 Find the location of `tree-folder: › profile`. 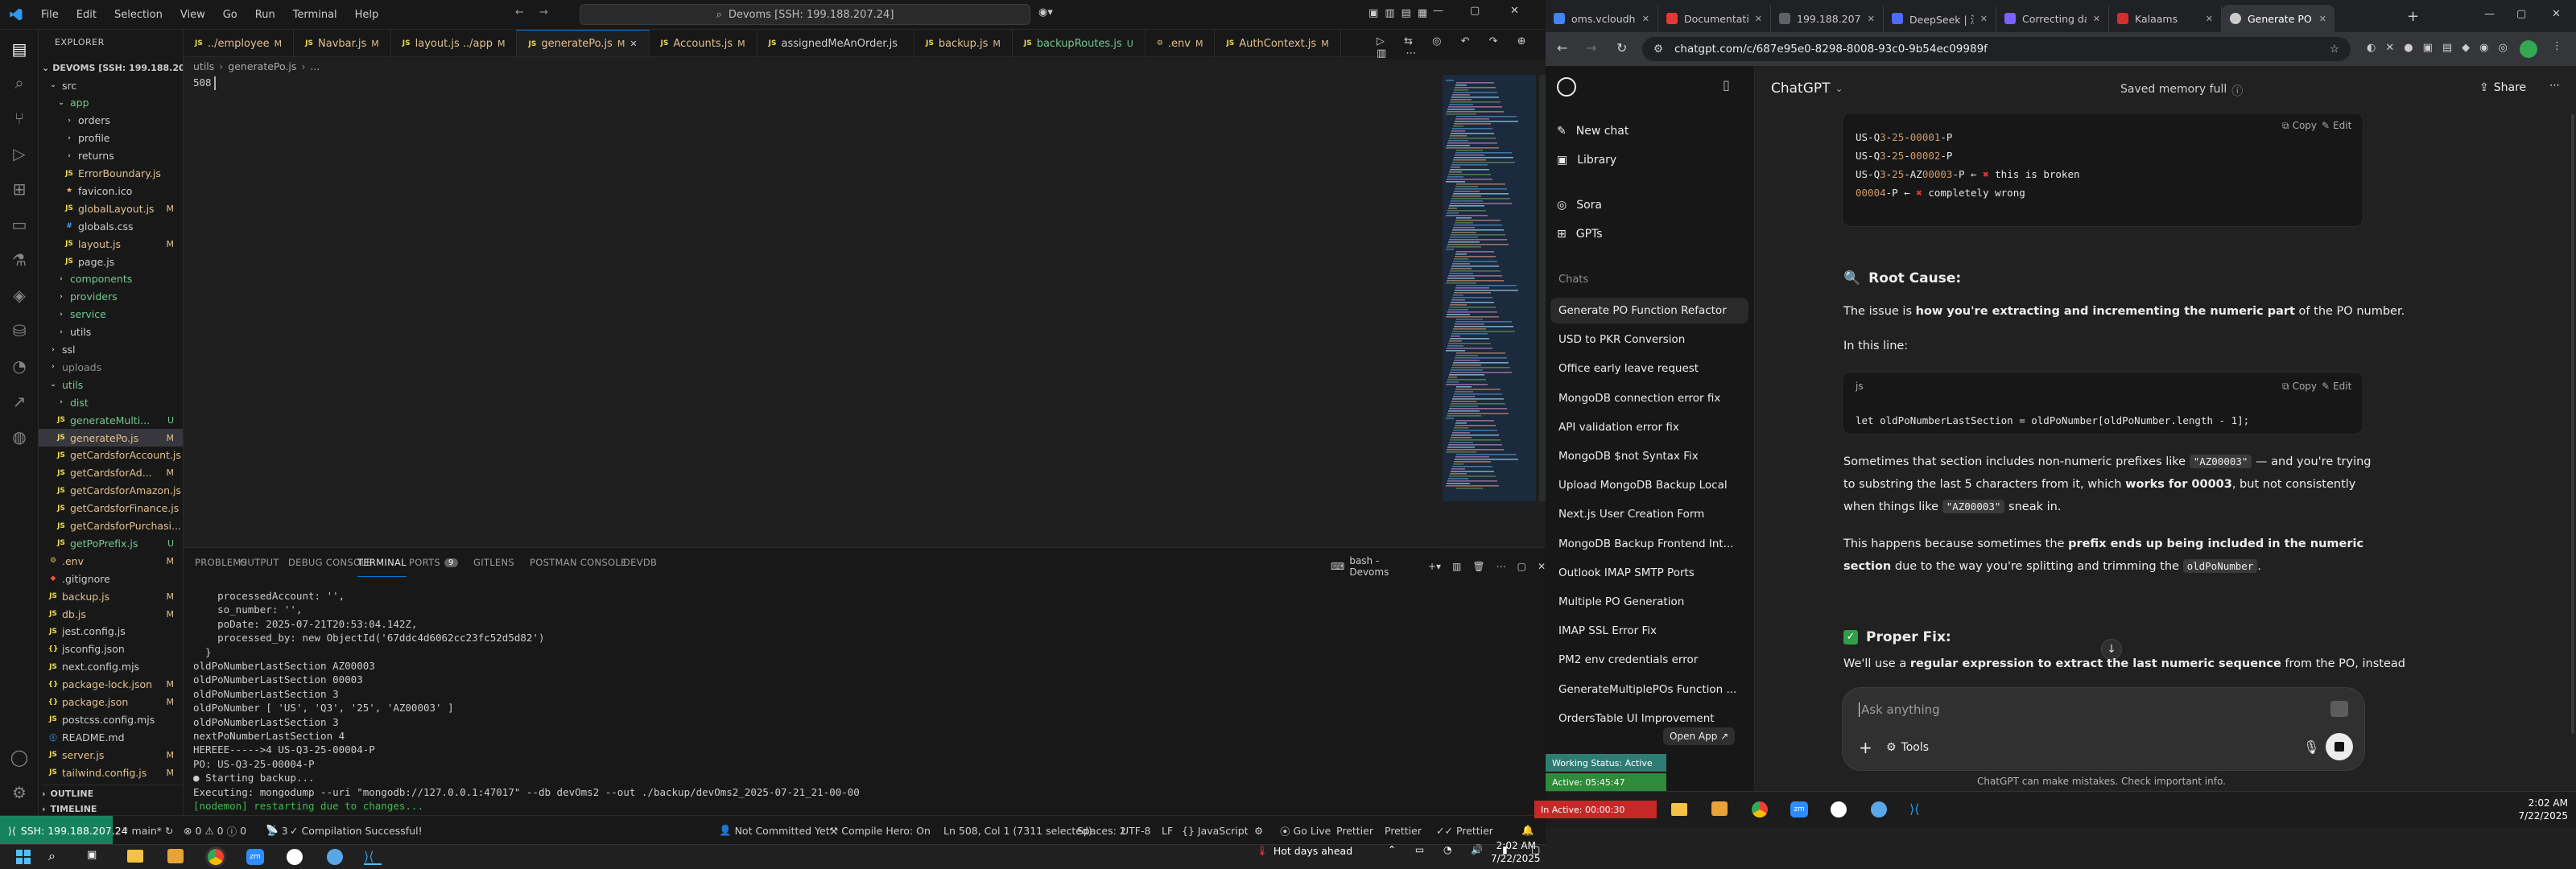

tree-folder: › profile is located at coordinates (111, 138).